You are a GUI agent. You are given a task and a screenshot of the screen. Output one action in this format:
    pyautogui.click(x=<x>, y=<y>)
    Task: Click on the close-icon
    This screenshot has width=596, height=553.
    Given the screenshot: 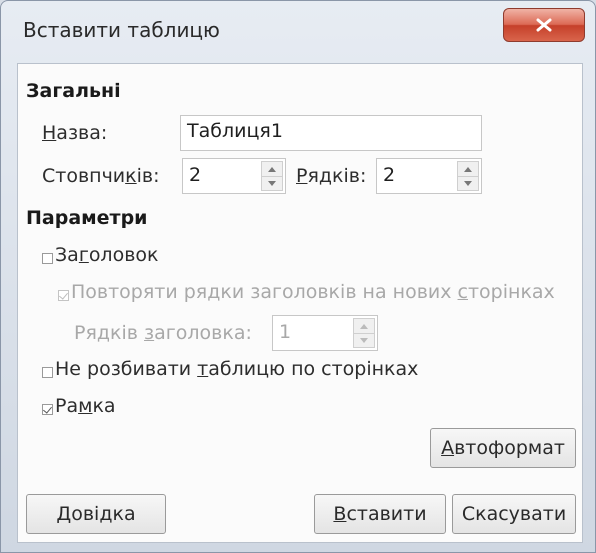 What is the action you would take?
    pyautogui.click(x=544, y=25)
    